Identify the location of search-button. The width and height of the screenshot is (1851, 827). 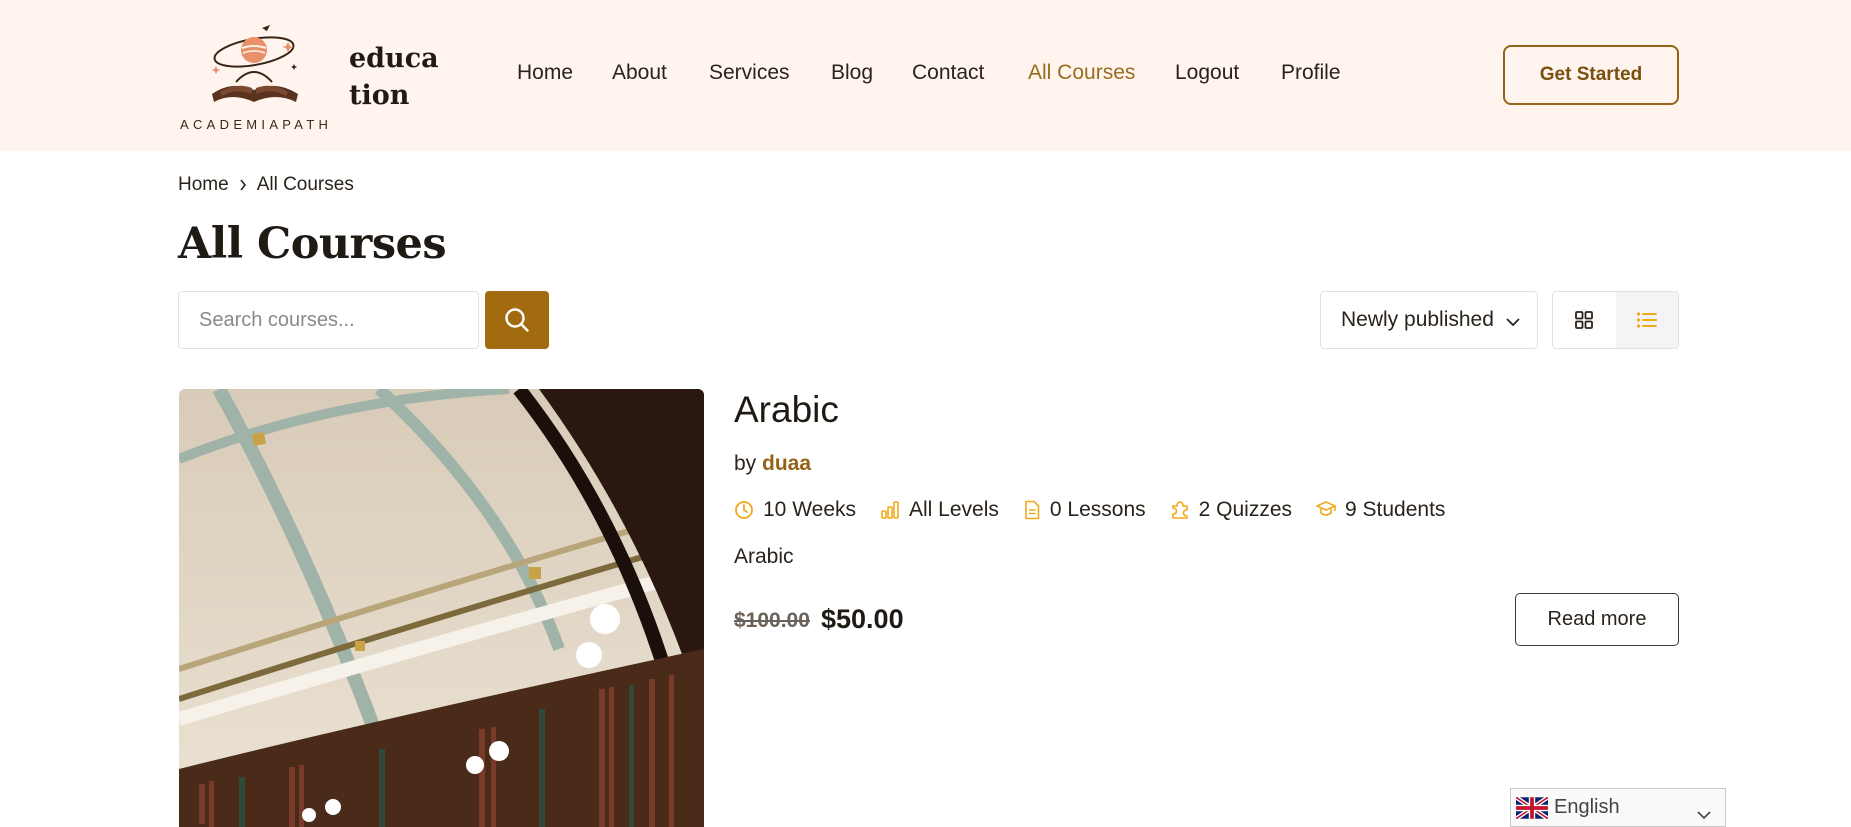
(517, 320).